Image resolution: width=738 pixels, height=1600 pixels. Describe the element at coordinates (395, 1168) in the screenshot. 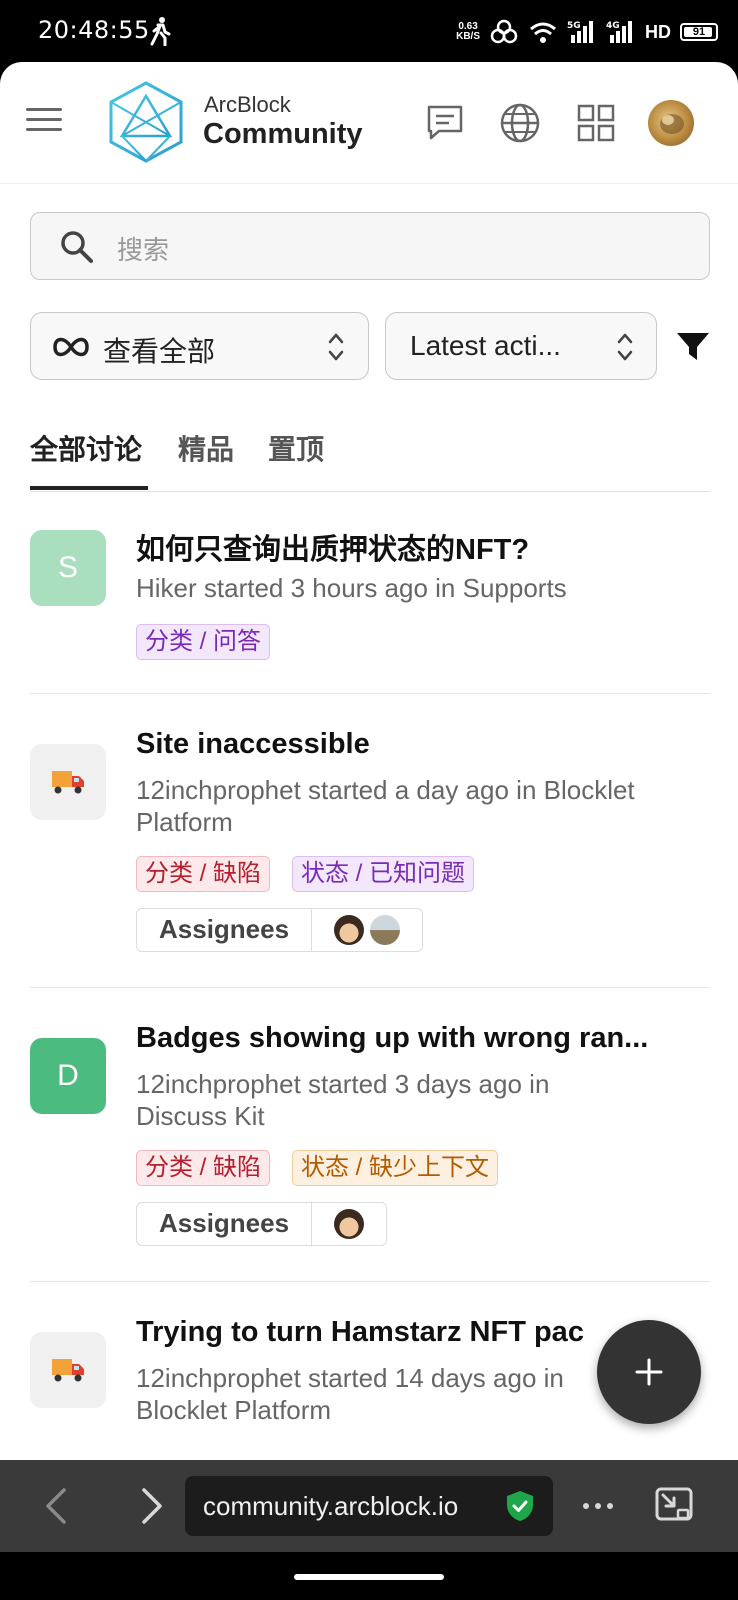

I see `tag-status: 状态 / 缺少上下文` at that location.